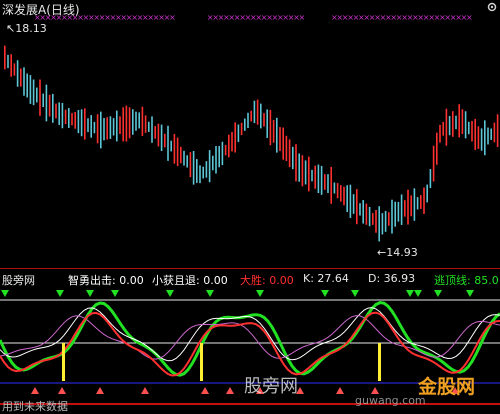  I want to click on dasheng-label: 大胜: 0.00, so click(267, 280).